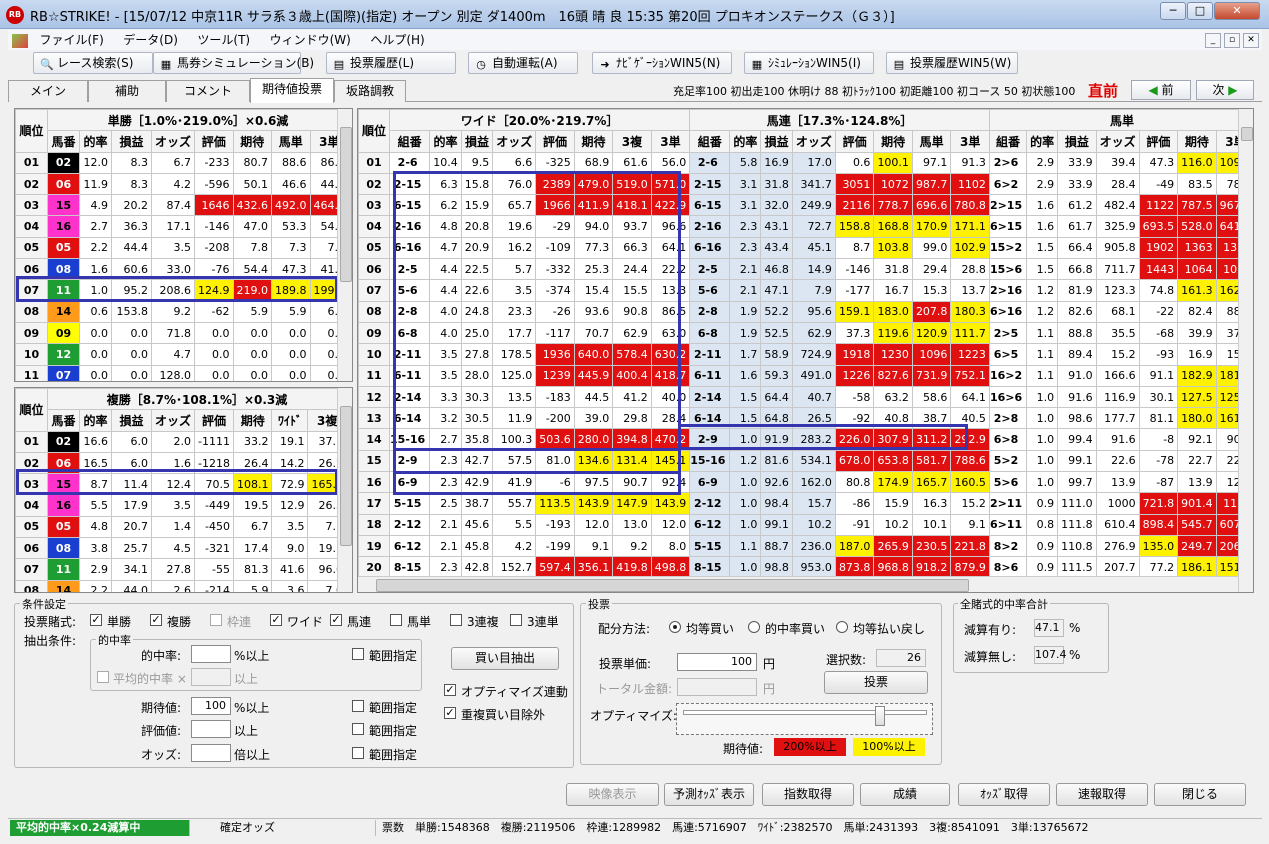  Describe the element at coordinates (1200, 794) in the screenshot. I see `close-button: 閉じる` at that location.